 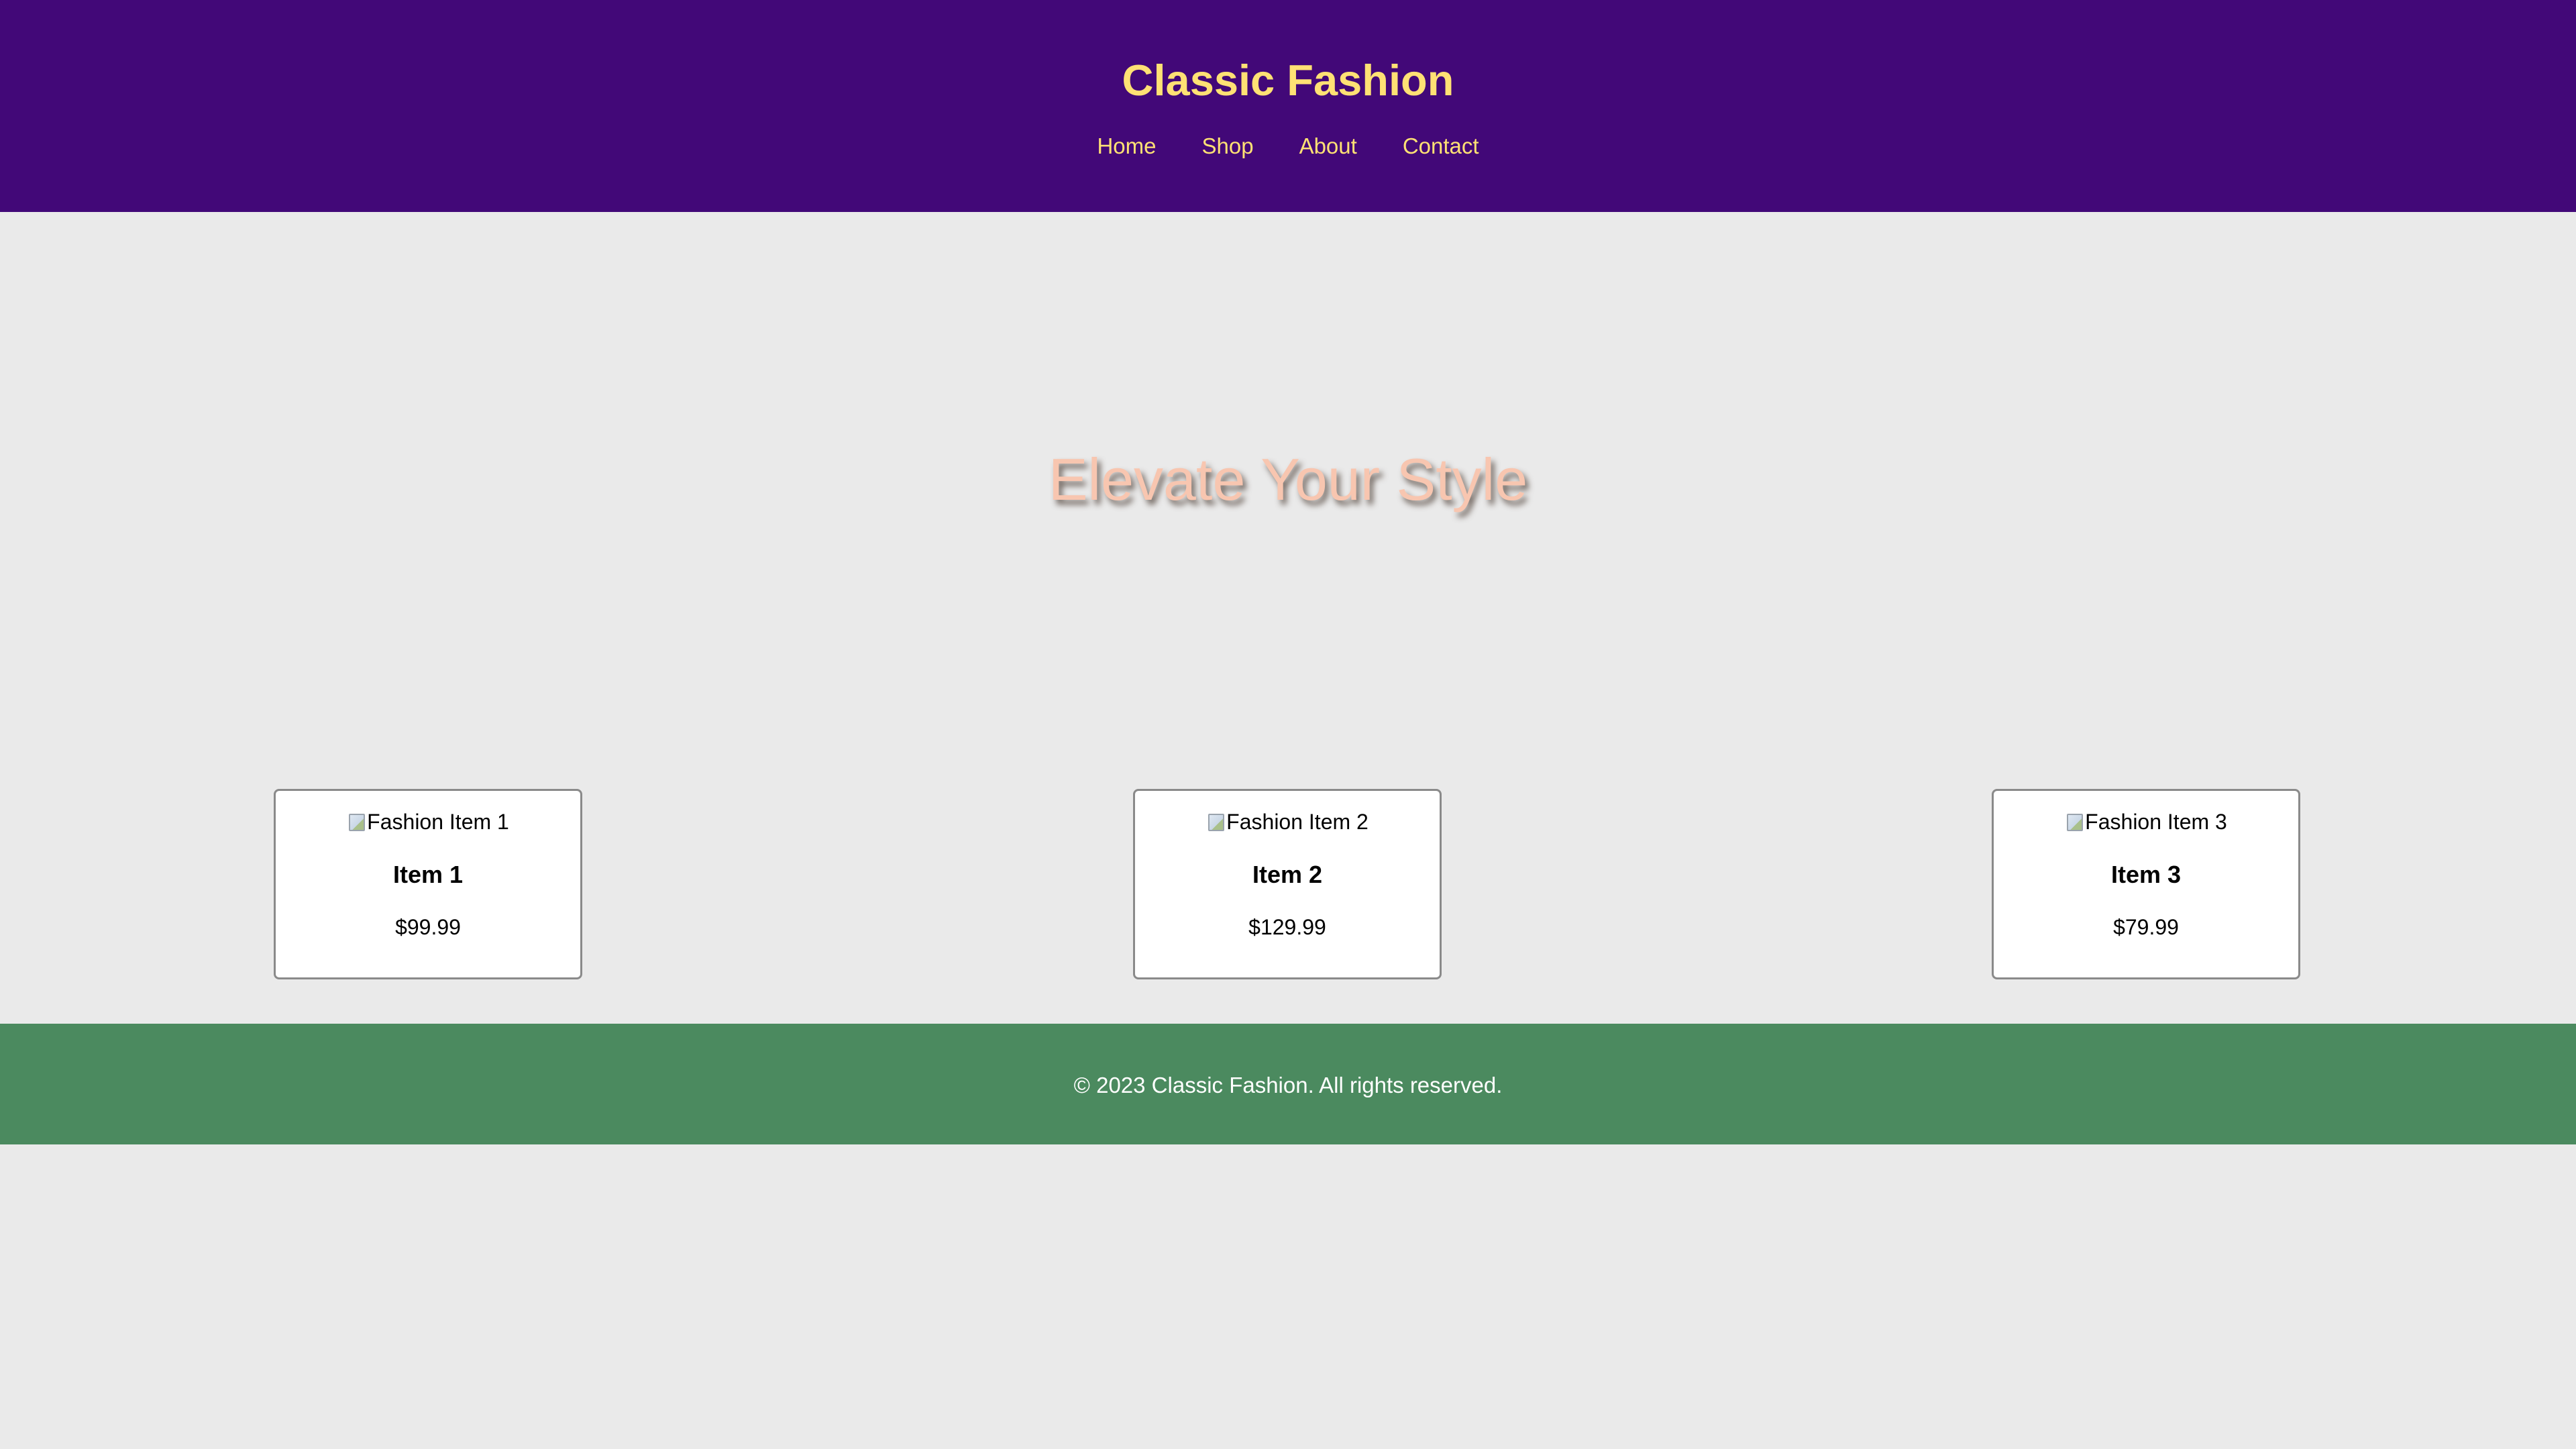 What do you see at coordinates (1126, 146) in the screenshot?
I see `nav-link-home: Home` at bounding box center [1126, 146].